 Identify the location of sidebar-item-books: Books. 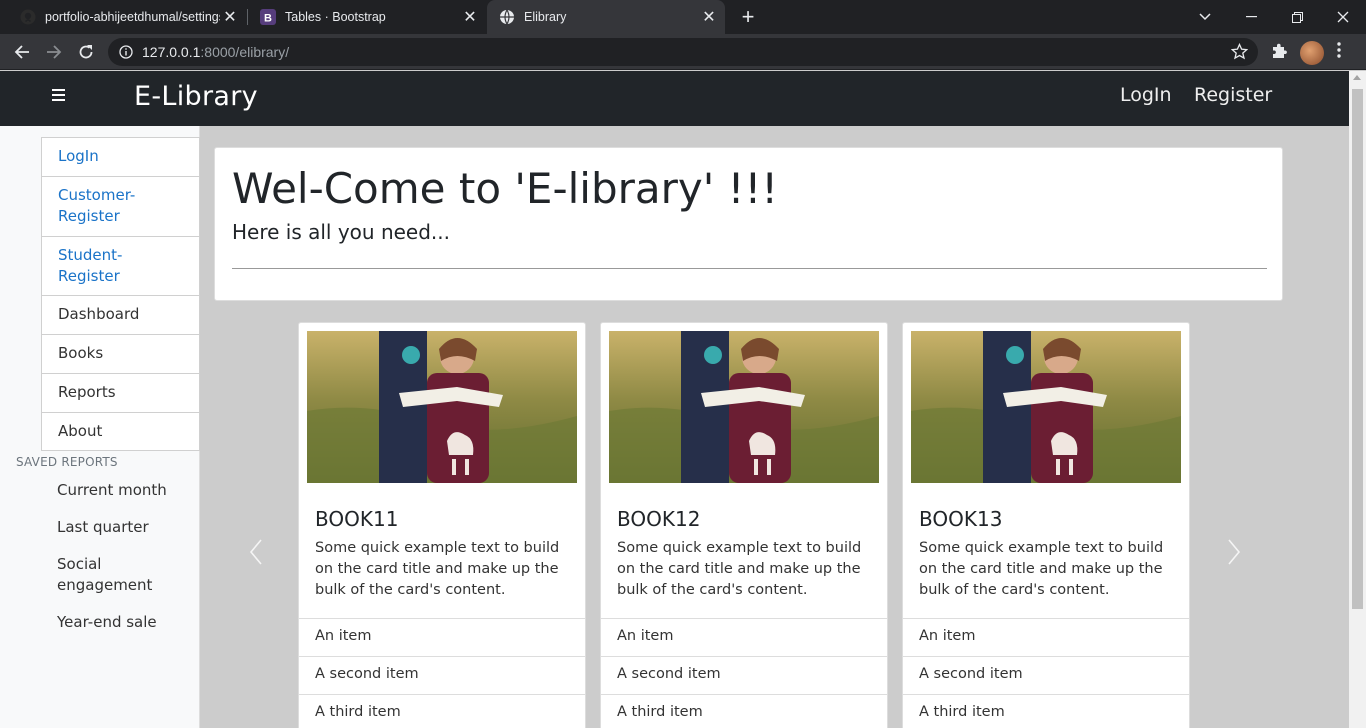
(120, 353).